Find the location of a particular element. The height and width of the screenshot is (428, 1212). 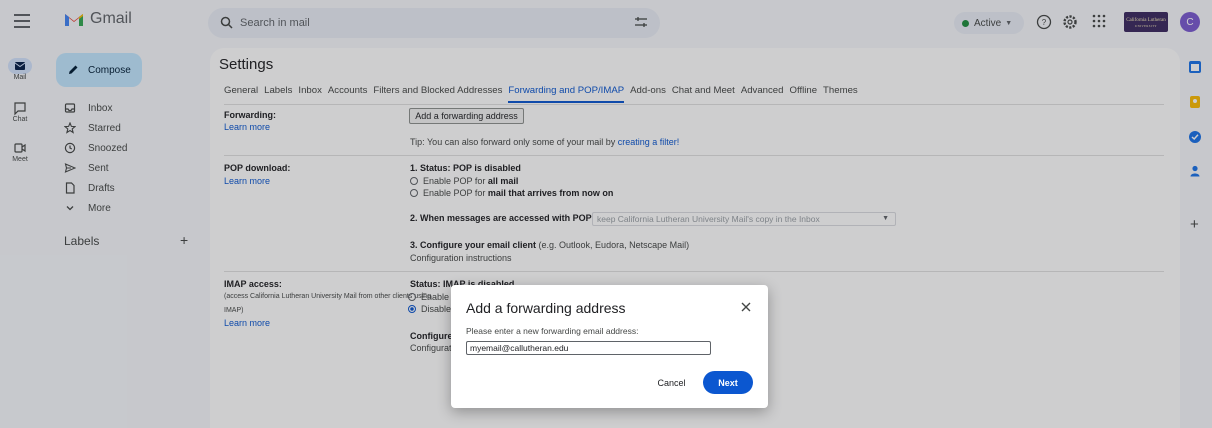

next-button: Next is located at coordinates (728, 382).